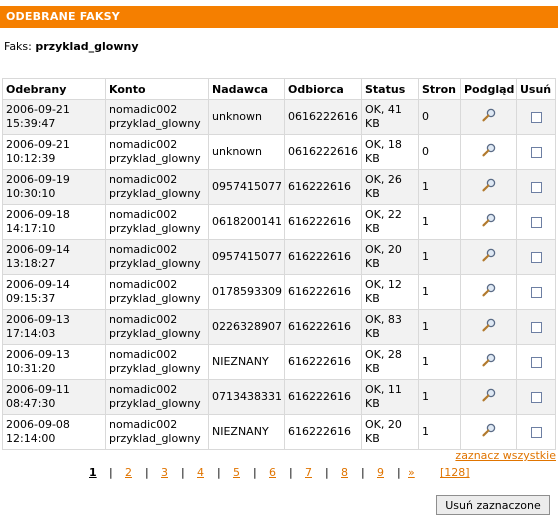  Describe the element at coordinates (31, 158) in the screenshot. I see `received-time: 10:12:39` at that location.